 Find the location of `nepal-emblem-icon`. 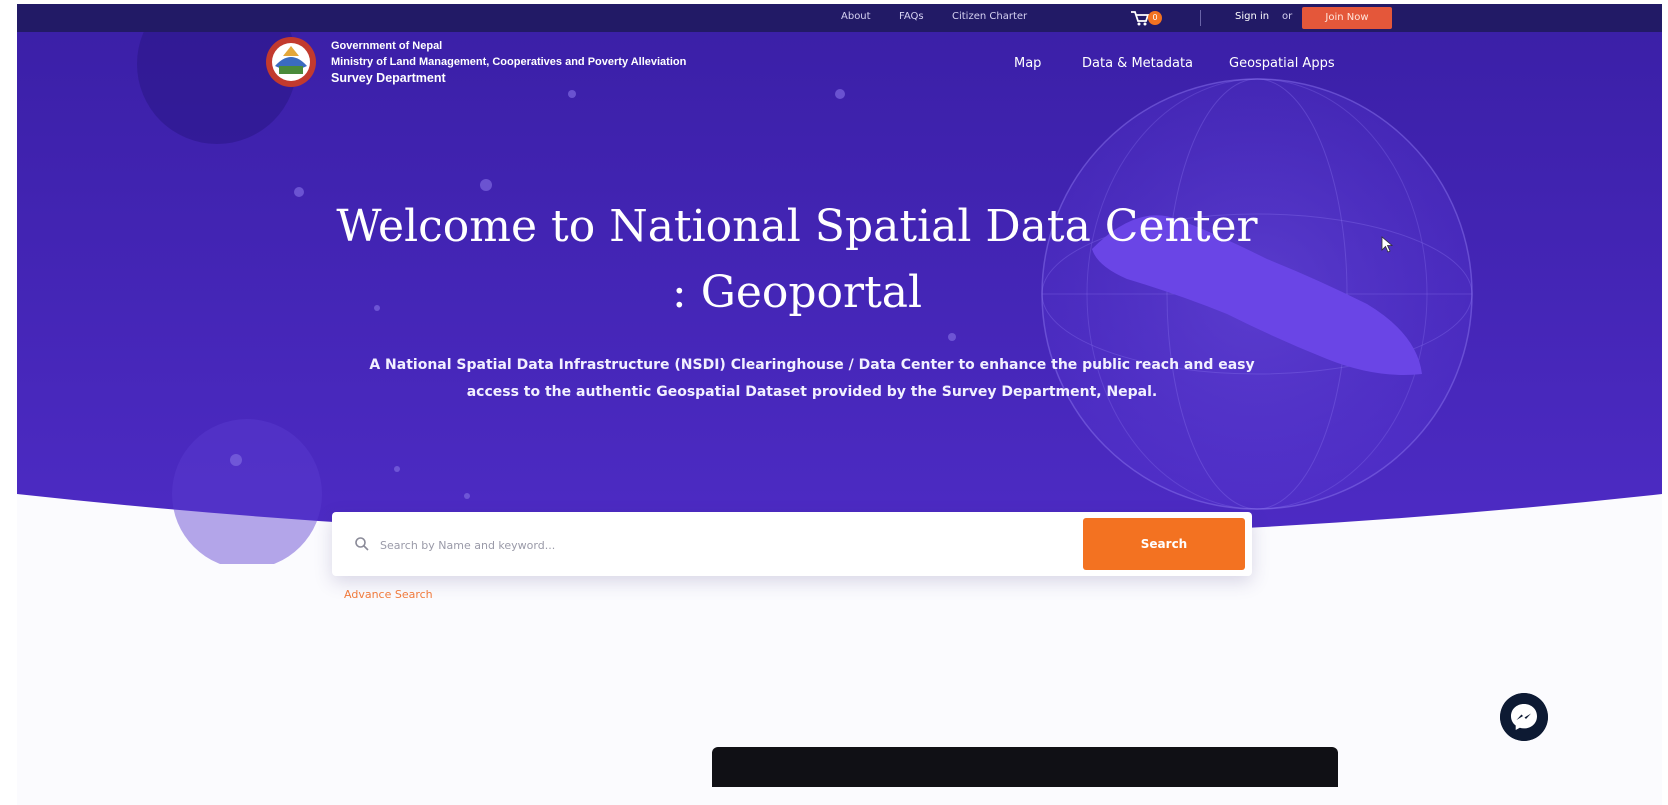

nepal-emblem-icon is located at coordinates (291, 62).